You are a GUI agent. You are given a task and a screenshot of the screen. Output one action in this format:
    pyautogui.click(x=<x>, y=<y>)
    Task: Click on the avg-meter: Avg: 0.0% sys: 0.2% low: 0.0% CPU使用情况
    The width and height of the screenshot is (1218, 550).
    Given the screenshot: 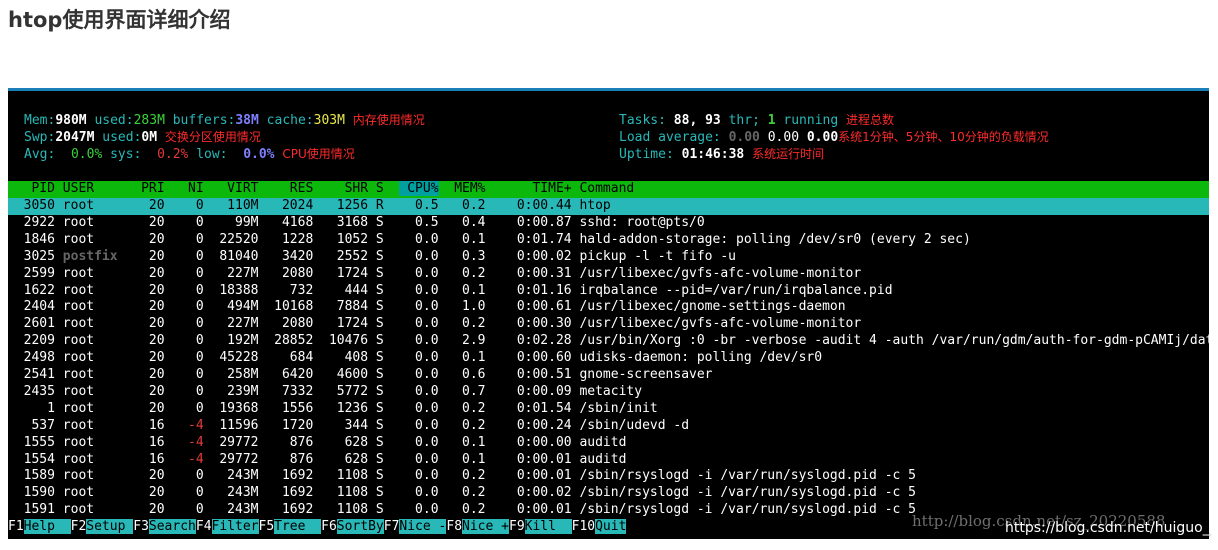 What is the action you would take?
    pyautogui.click(x=189, y=154)
    